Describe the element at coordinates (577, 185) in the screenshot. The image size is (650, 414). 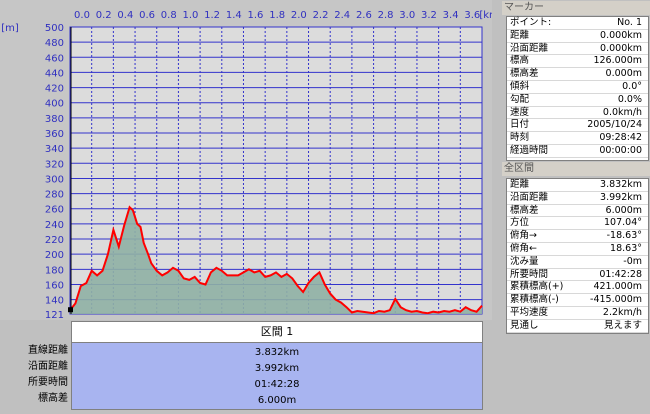
I see `total-row: 距離 3.832km` at that location.